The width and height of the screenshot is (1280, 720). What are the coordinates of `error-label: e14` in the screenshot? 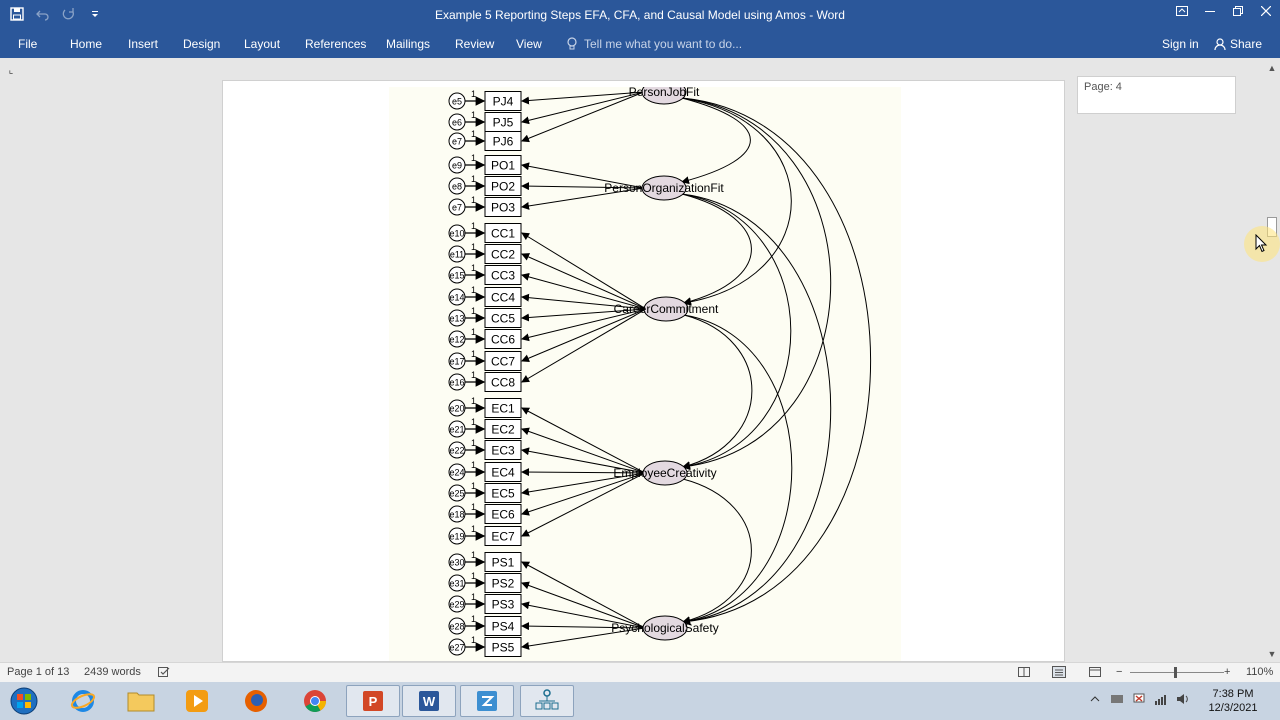 It's located at (456, 298).